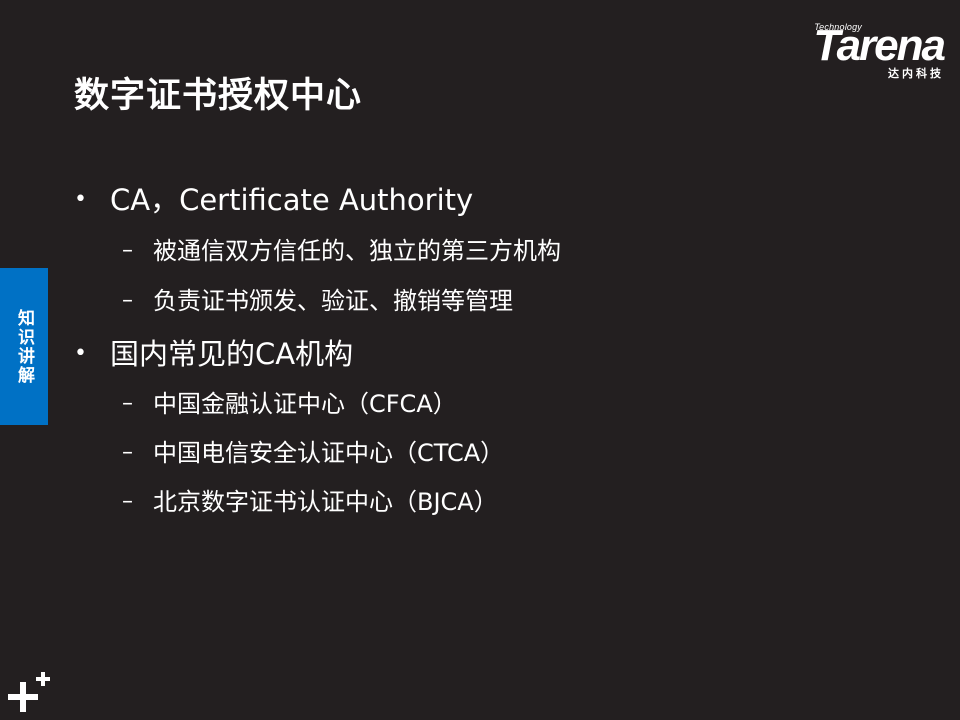 Image resolution: width=960 pixels, height=720 pixels. What do you see at coordinates (292, 200) in the screenshot?
I see `bullet-item: CA，Certificate Authority` at bounding box center [292, 200].